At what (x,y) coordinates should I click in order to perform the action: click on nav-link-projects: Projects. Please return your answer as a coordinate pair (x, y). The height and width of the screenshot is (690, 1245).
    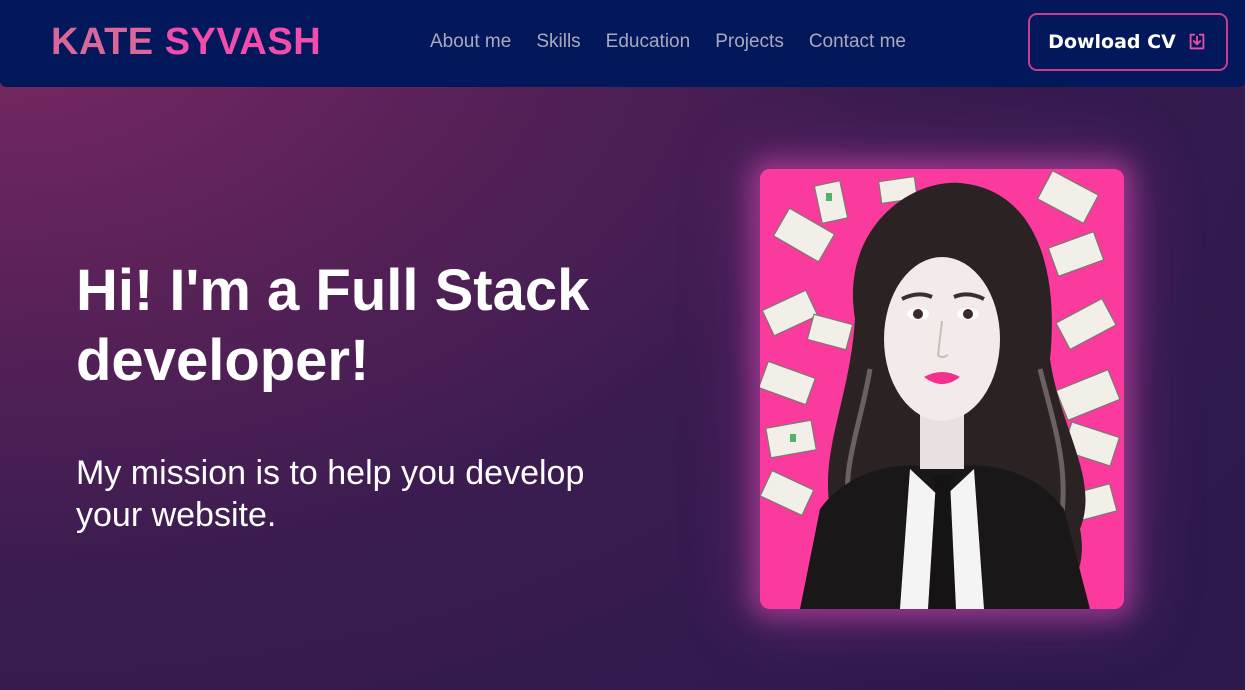
    Looking at the image, I should click on (749, 41).